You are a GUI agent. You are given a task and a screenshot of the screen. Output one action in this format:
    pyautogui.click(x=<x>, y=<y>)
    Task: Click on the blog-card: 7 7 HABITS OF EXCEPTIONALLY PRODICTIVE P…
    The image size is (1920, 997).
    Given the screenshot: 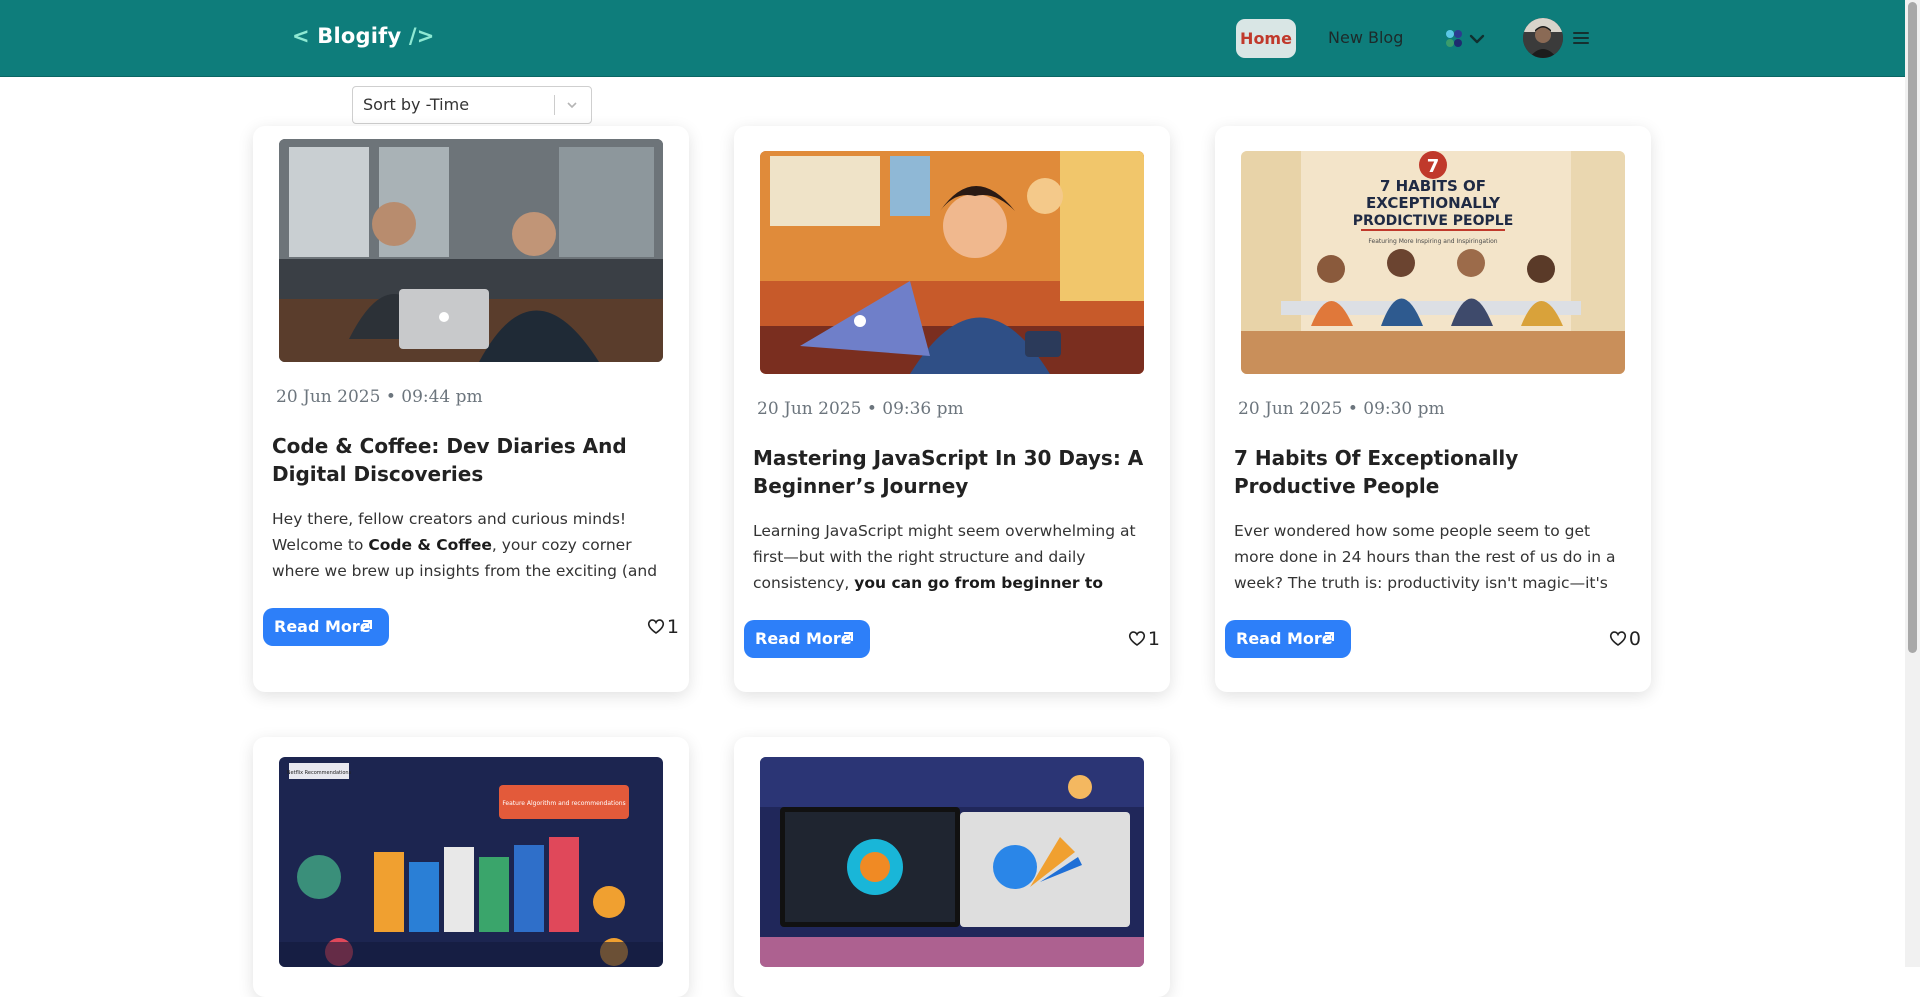 What is the action you would take?
    pyautogui.click(x=1433, y=409)
    